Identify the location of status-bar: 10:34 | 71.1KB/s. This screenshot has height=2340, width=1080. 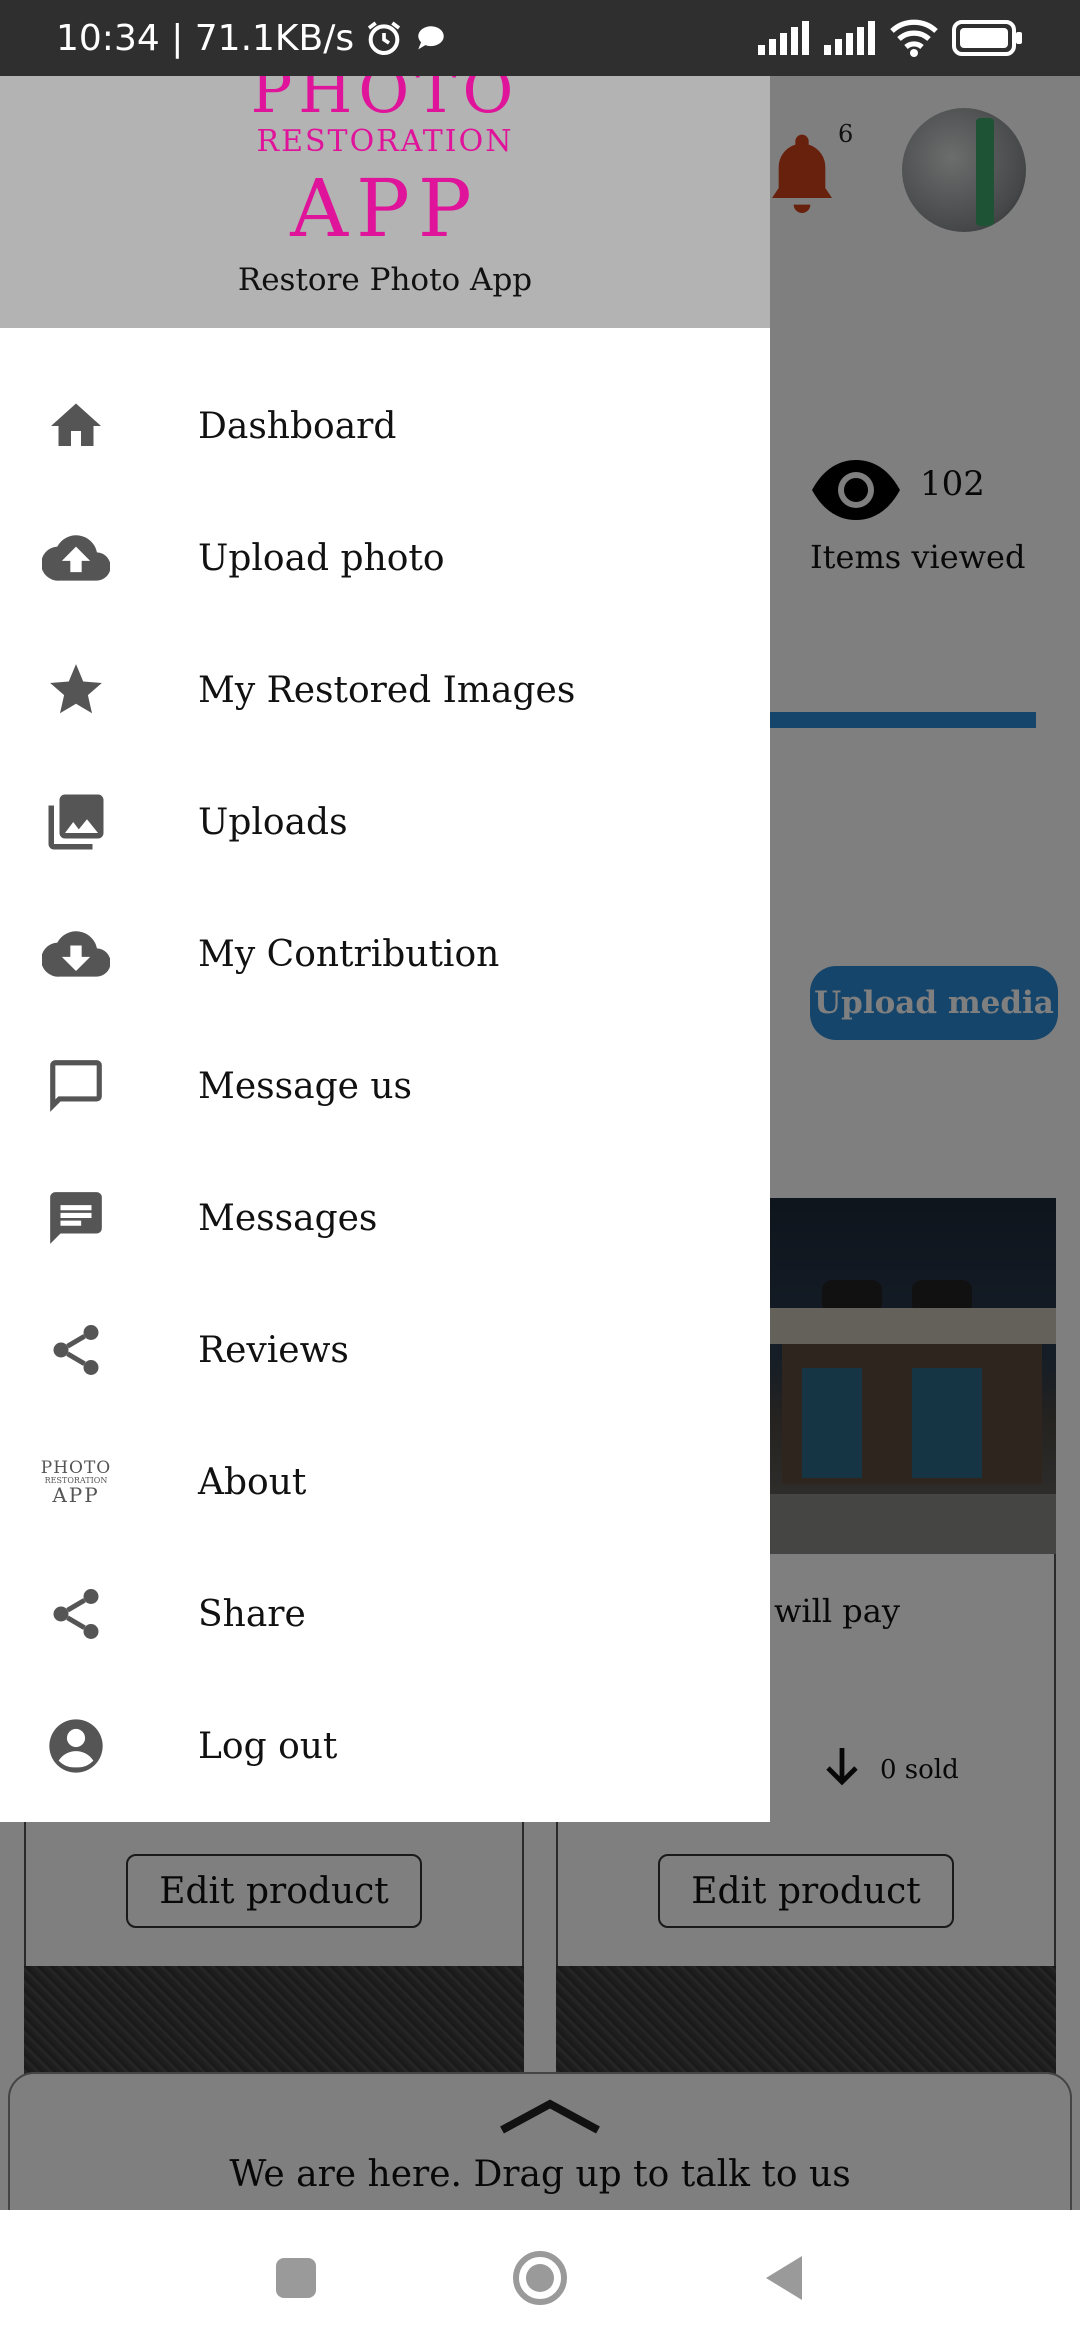
(540, 38).